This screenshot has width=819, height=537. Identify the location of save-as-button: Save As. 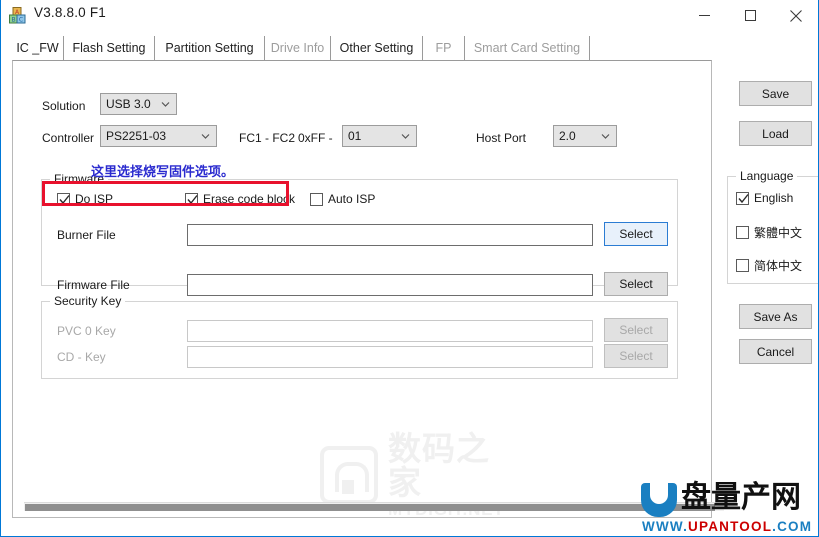
(775, 316).